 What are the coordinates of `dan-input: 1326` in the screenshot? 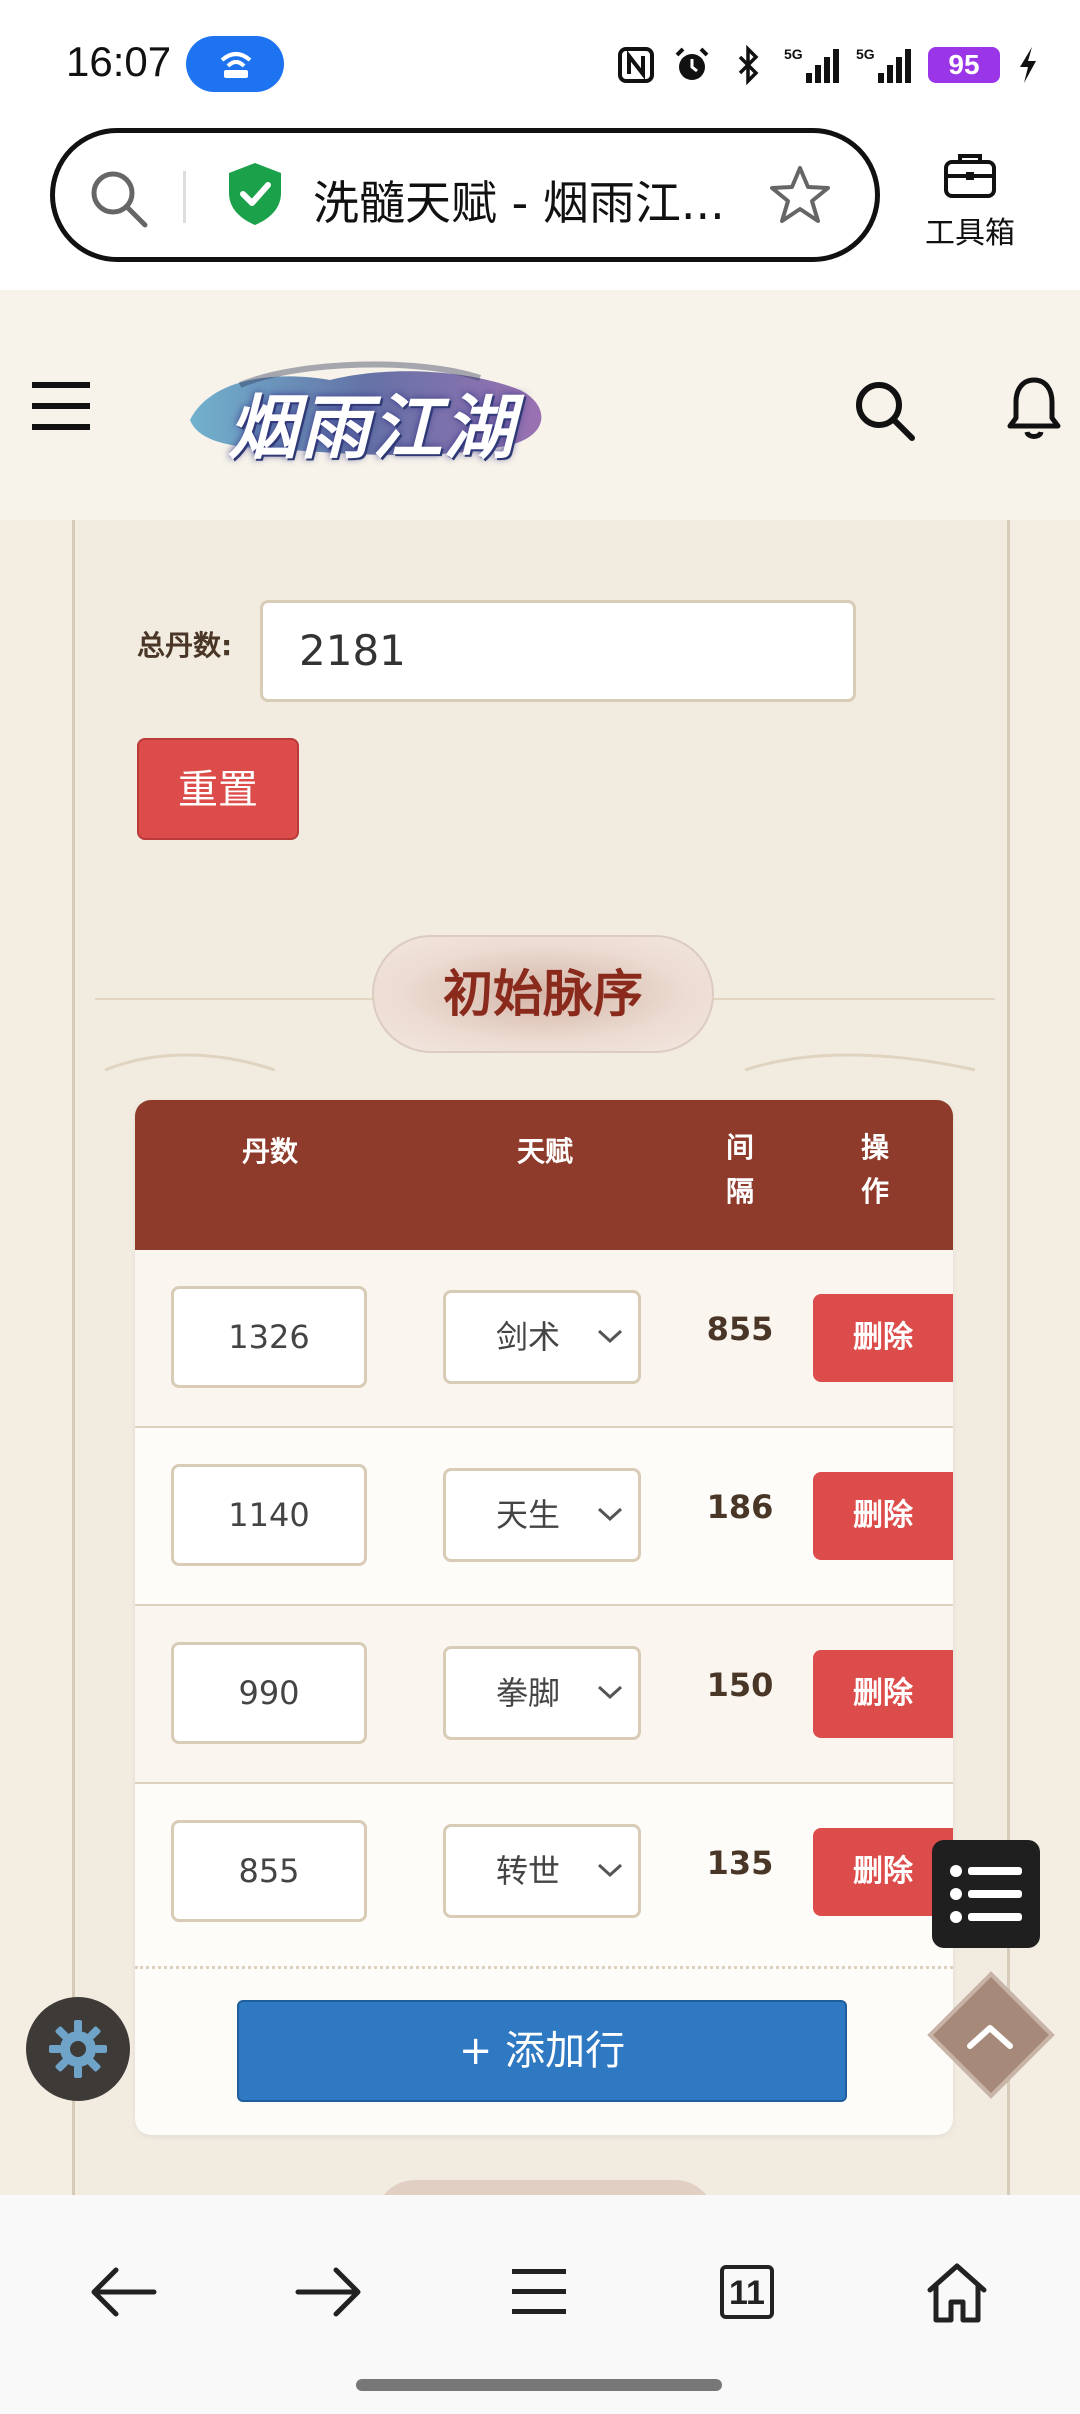 It's located at (269, 1337).